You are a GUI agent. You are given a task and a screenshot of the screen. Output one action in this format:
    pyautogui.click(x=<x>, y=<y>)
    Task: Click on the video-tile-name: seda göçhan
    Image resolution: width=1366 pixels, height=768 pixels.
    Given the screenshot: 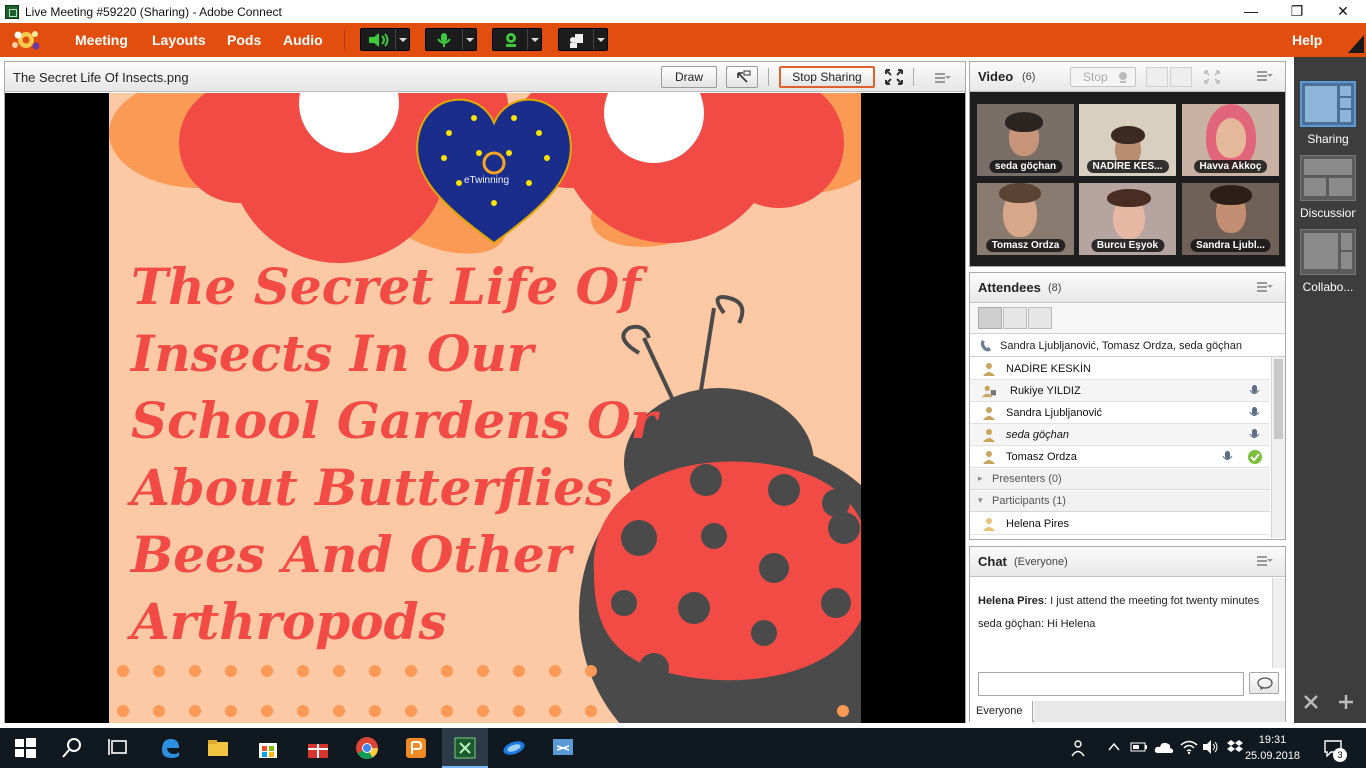 What is the action you would take?
    pyautogui.click(x=1025, y=166)
    